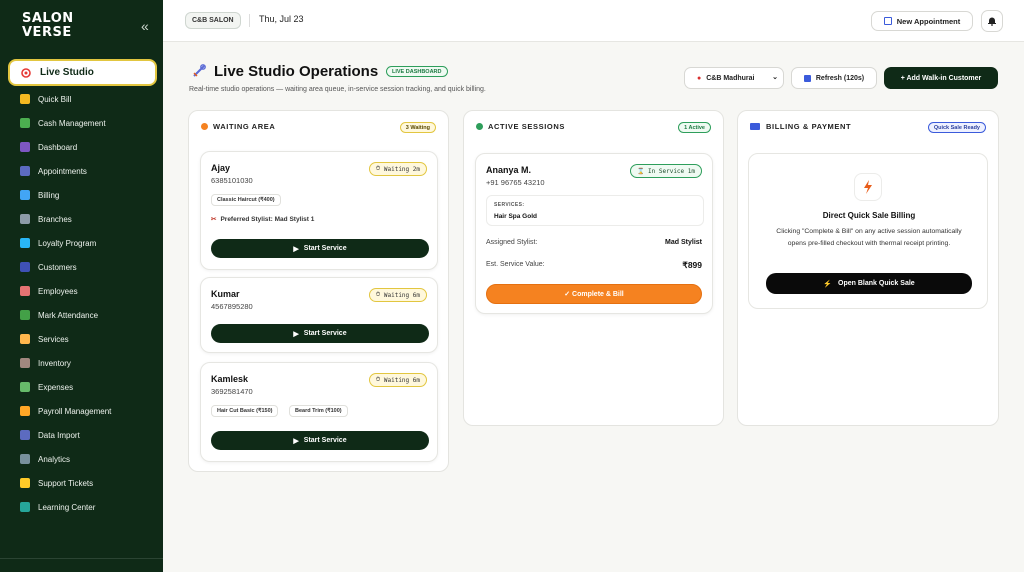 Image resolution: width=1024 pixels, height=572 pixels. Describe the element at coordinates (928, 21) in the screenshot. I see `new-appointment-label: New Appointment` at that location.